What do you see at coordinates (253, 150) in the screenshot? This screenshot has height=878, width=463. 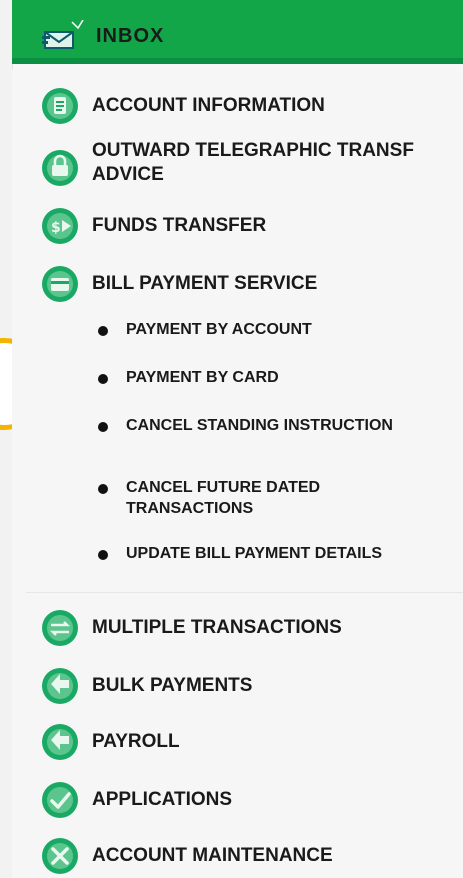 I see `menu-item-label-line-1: OUTWARD TELEGRAPHIC TRANSF` at bounding box center [253, 150].